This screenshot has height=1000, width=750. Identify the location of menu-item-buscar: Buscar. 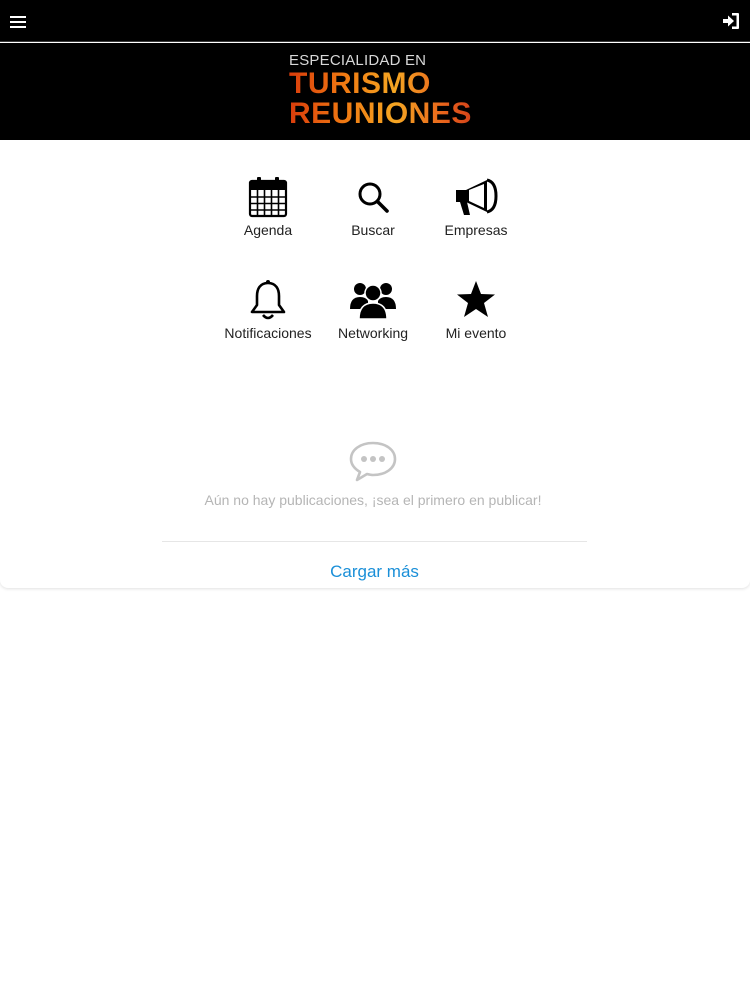
(373, 216).